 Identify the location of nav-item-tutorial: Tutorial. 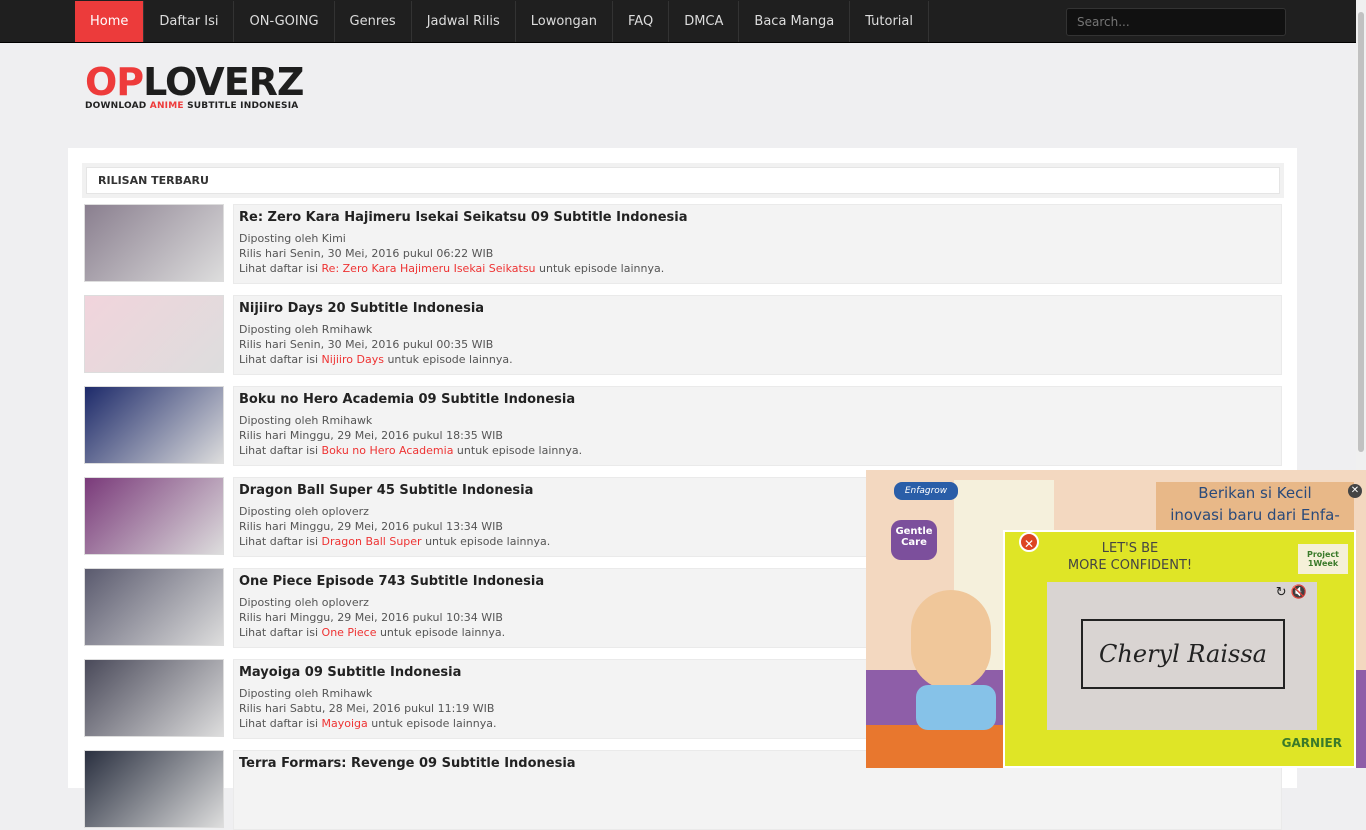
(889, 21).